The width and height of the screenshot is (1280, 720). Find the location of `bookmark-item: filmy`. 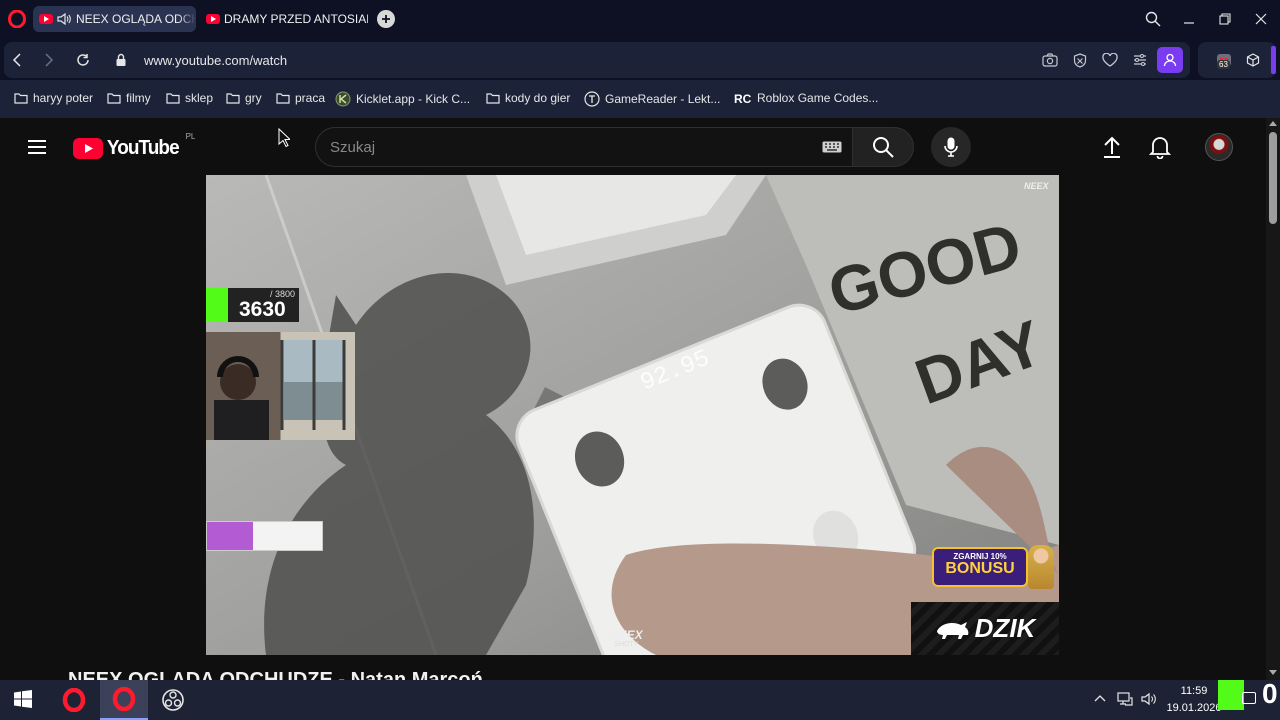

bookmark-item: filmy is located at coordinates (129, 98).